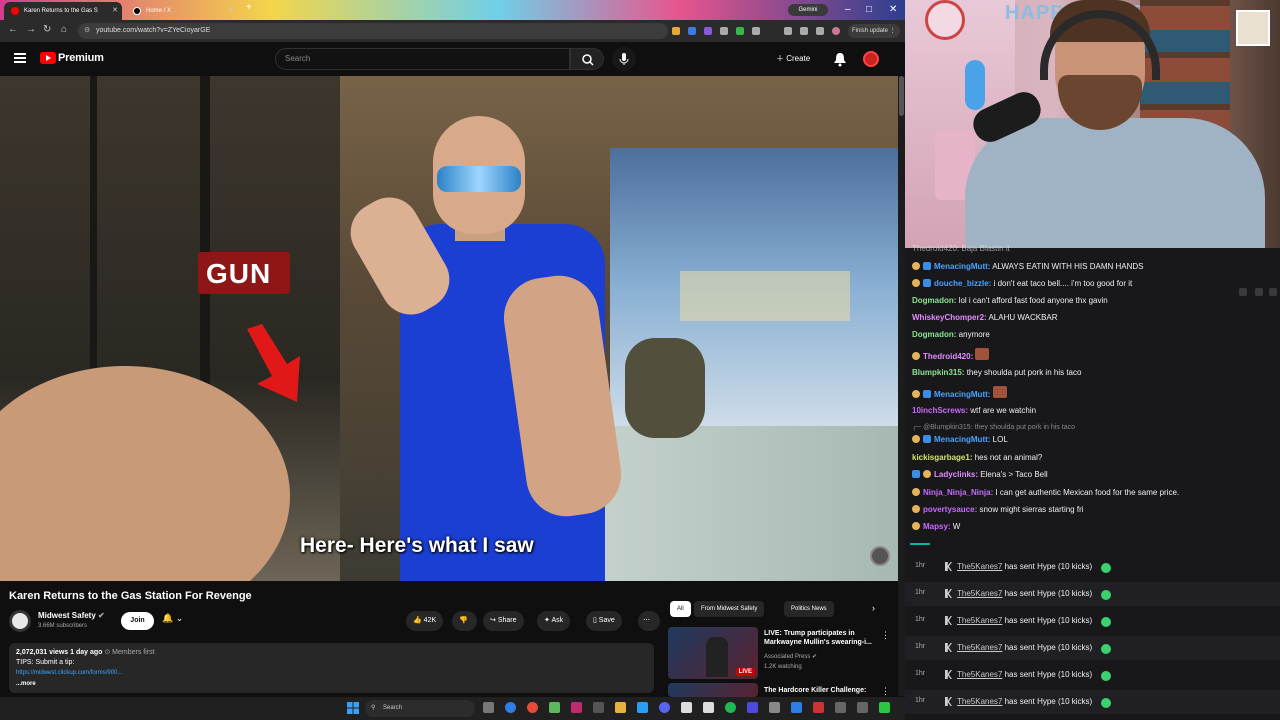 The height and width of the screenshot is (720, 1280). I want to click on channel-watermark-icon, so click(880, 556).